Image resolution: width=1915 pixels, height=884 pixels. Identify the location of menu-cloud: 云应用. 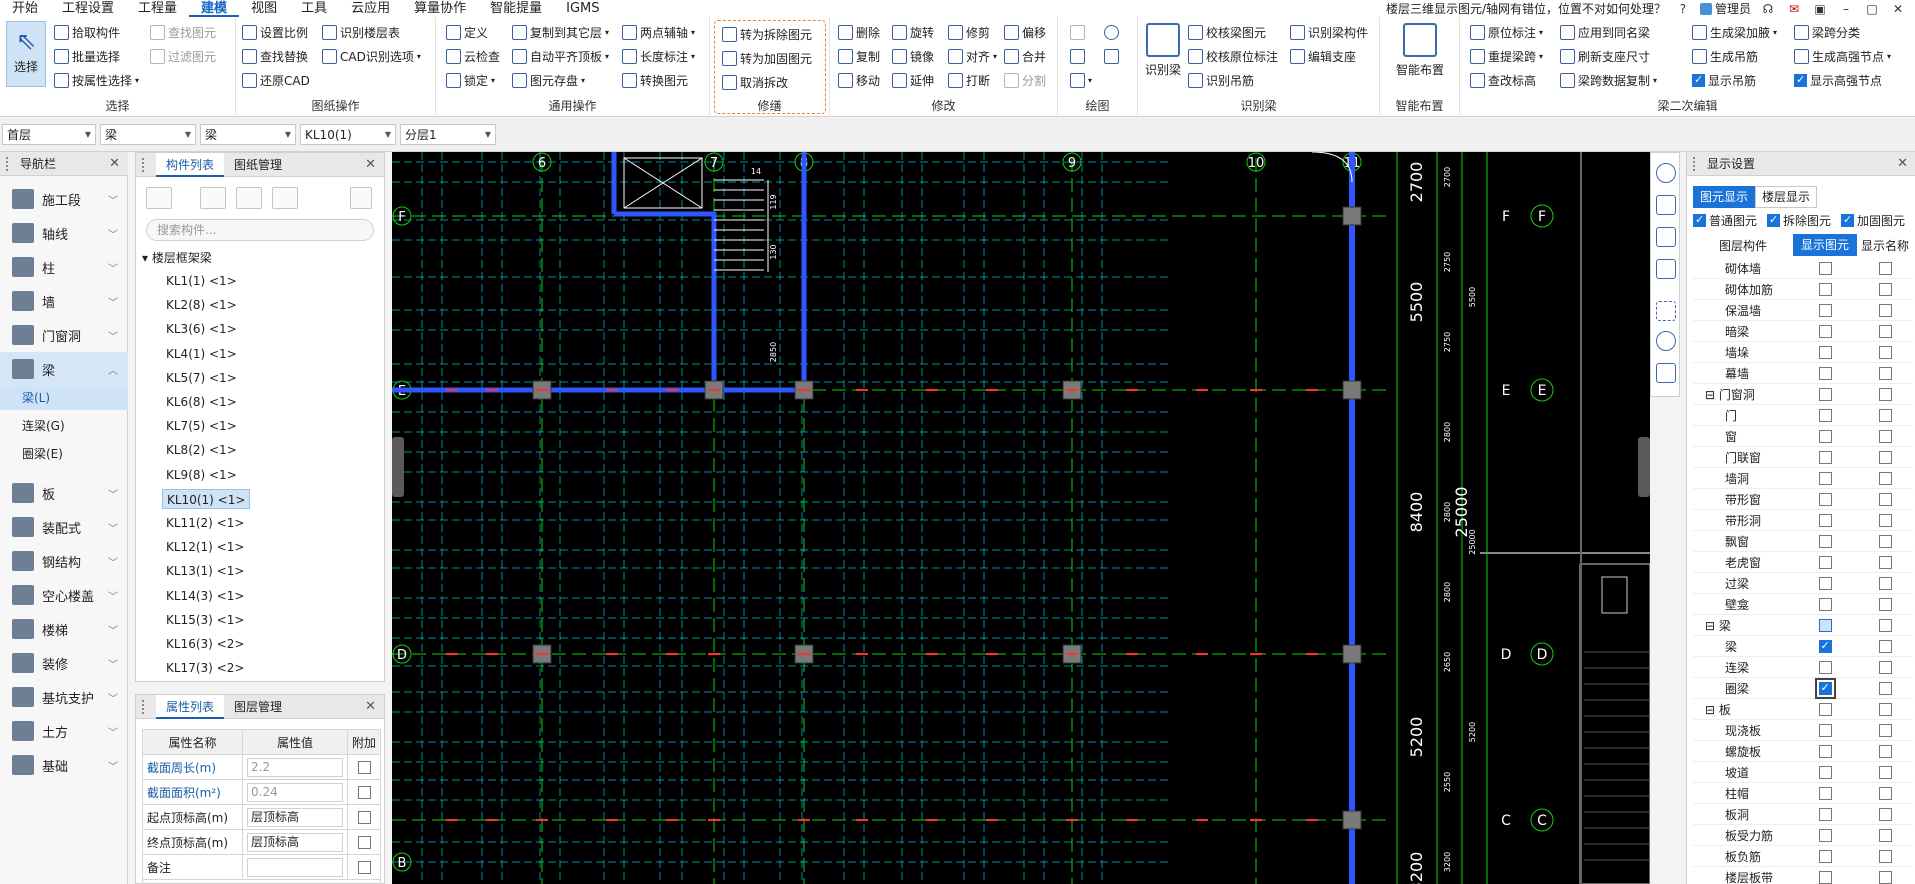
(370, 8).